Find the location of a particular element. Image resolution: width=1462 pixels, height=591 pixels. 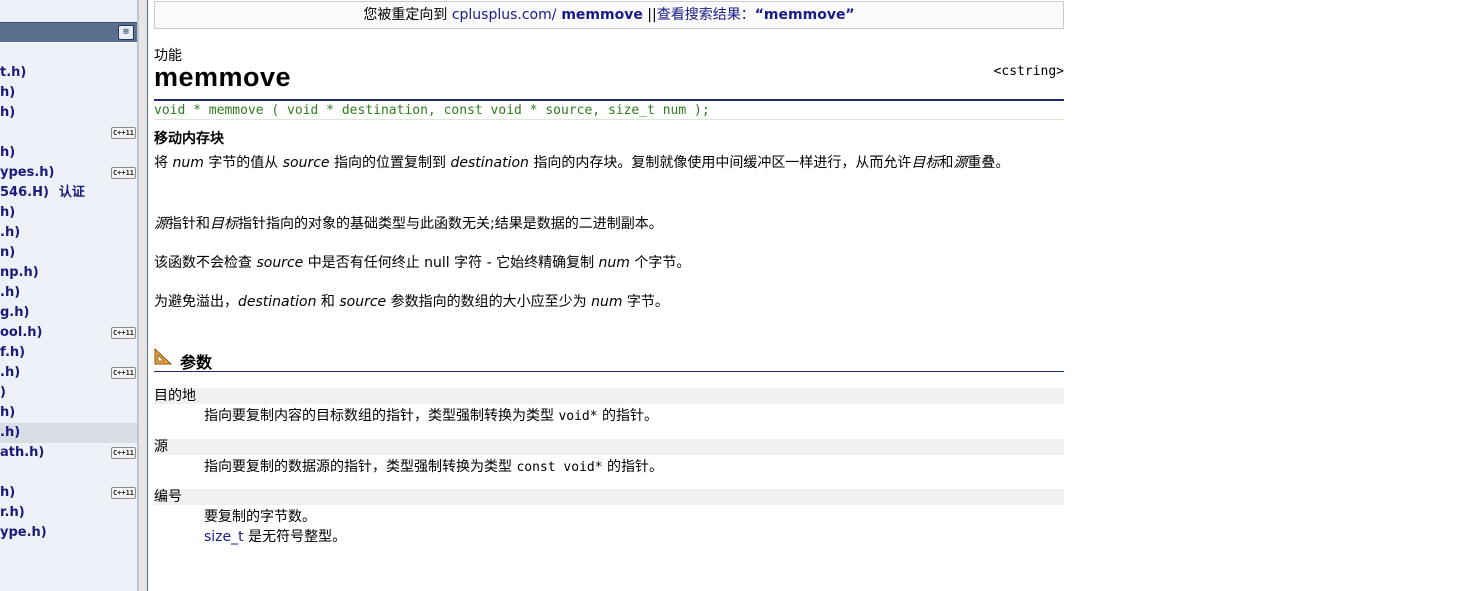

sidebar-item: ) is located at coordinates (68, 393).